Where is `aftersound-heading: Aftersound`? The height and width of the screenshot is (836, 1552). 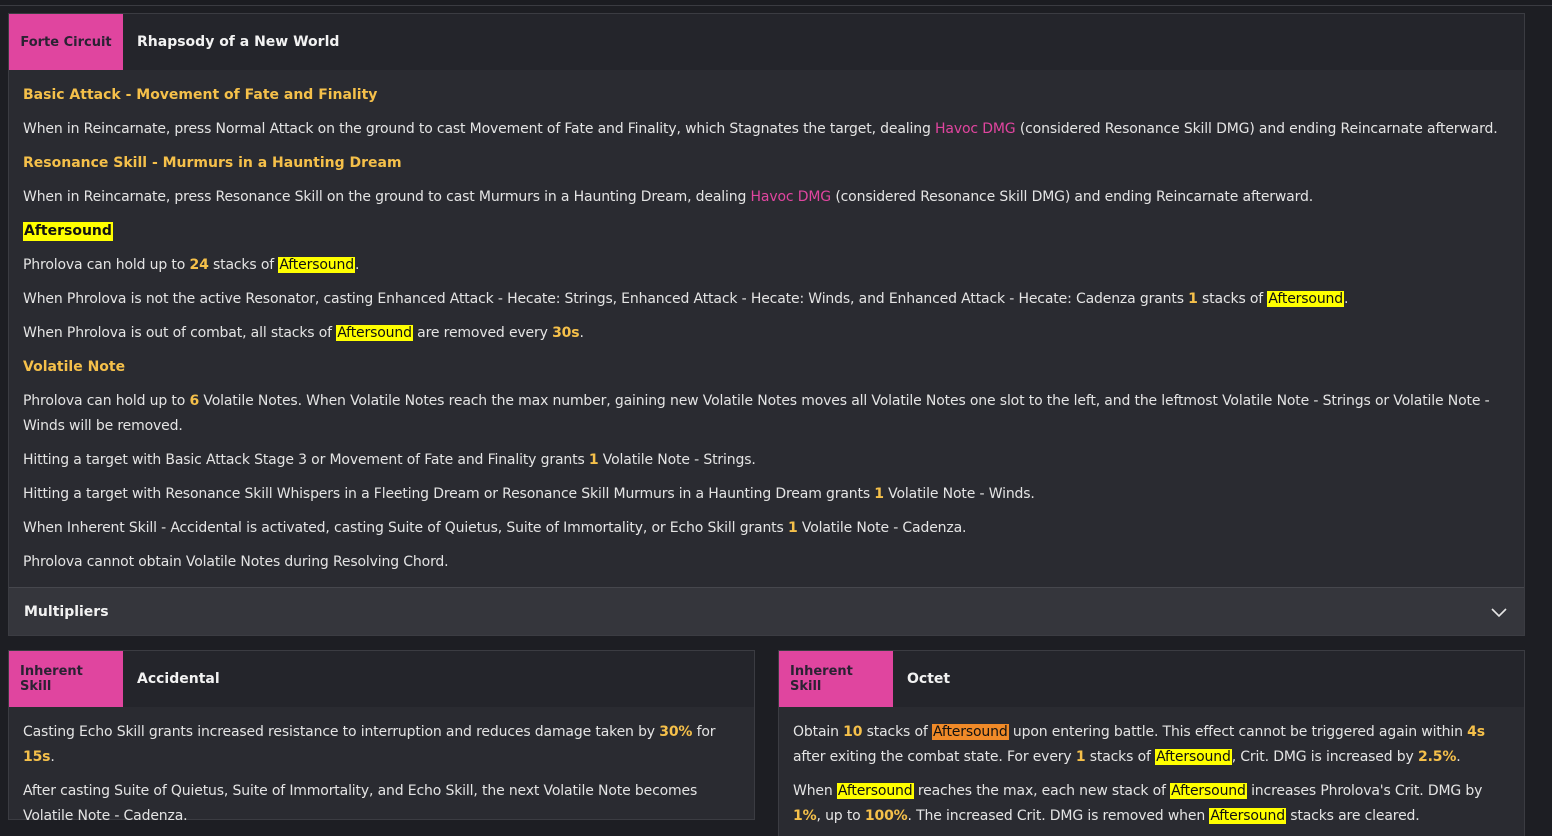
aftersound-heading: Aftersound is located at coordinates (68, 231).